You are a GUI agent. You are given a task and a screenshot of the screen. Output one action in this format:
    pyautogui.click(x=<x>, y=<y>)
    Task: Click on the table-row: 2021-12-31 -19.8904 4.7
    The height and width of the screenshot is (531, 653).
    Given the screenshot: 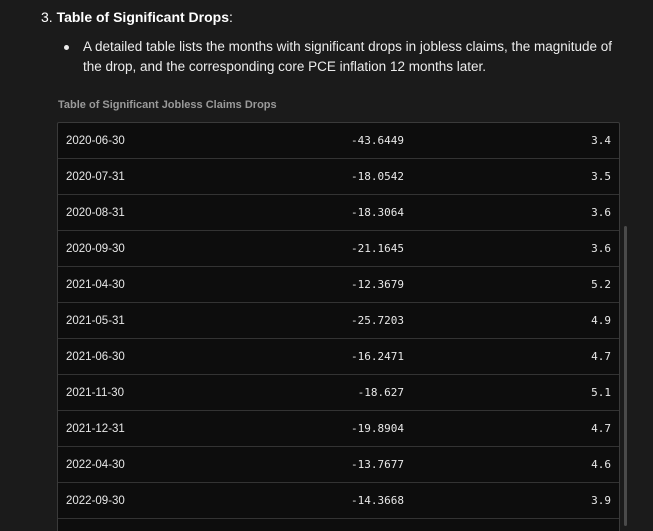 What is the action you would take?
    pyautogui.click(x=338, y=429)
    